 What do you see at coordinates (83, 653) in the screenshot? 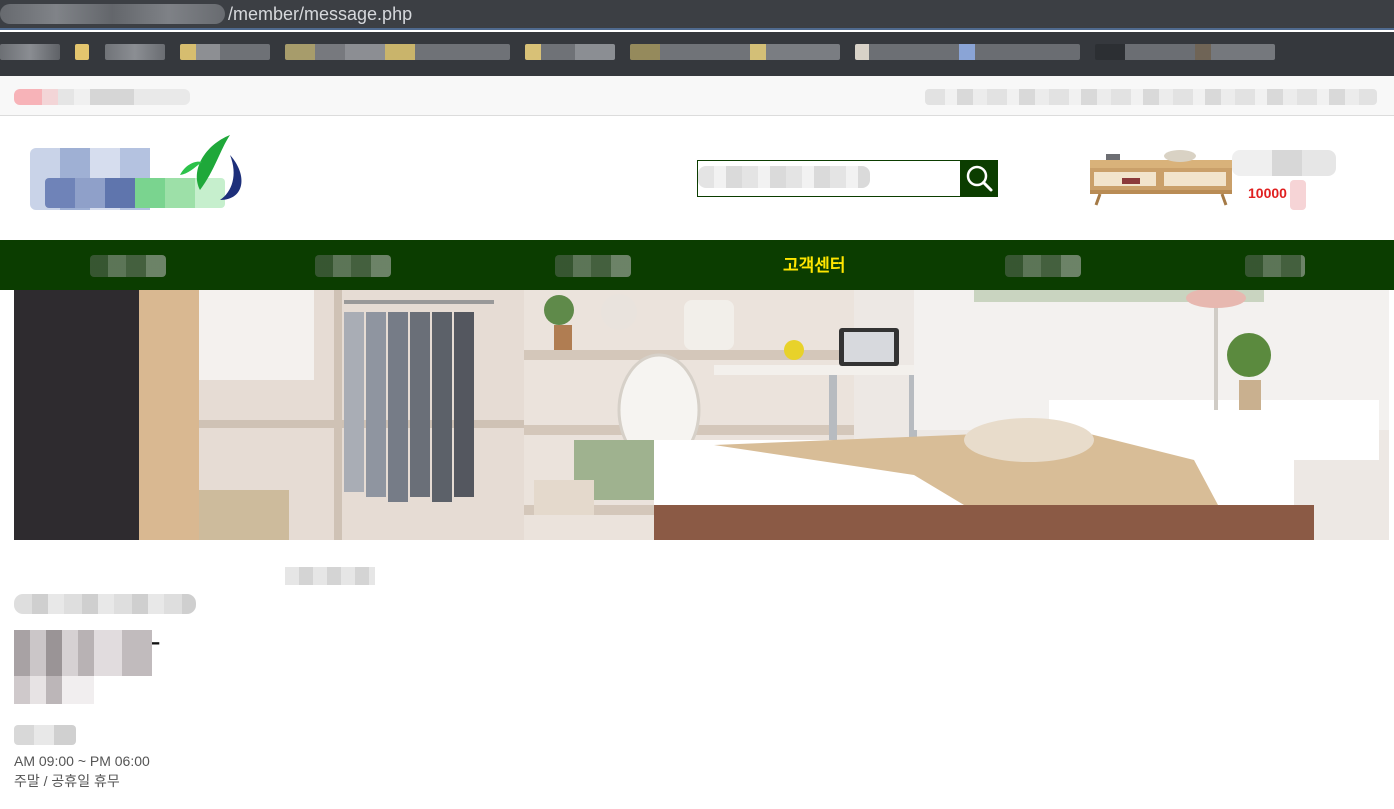
I see `contact-phone-blurred` at bounding box center [83, 653].